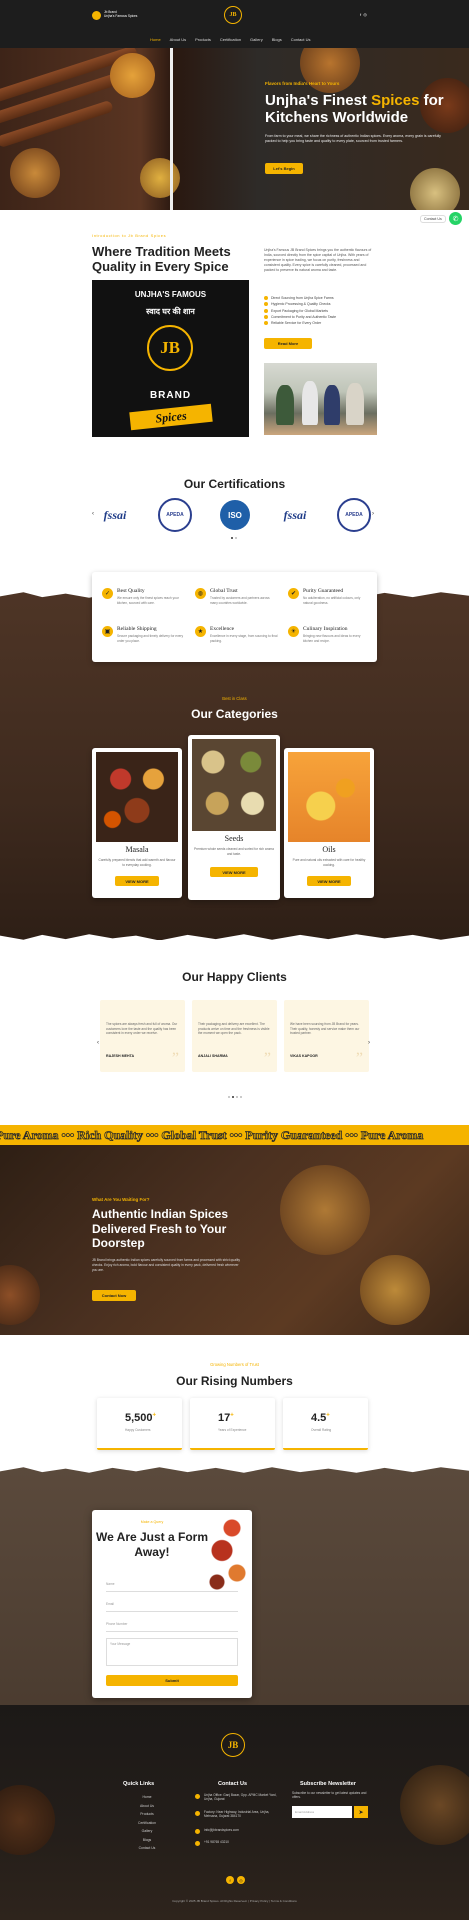 This screenshot has width=469, height=1920. I want to click on footer-emblem: JB, so click(233, 1745).